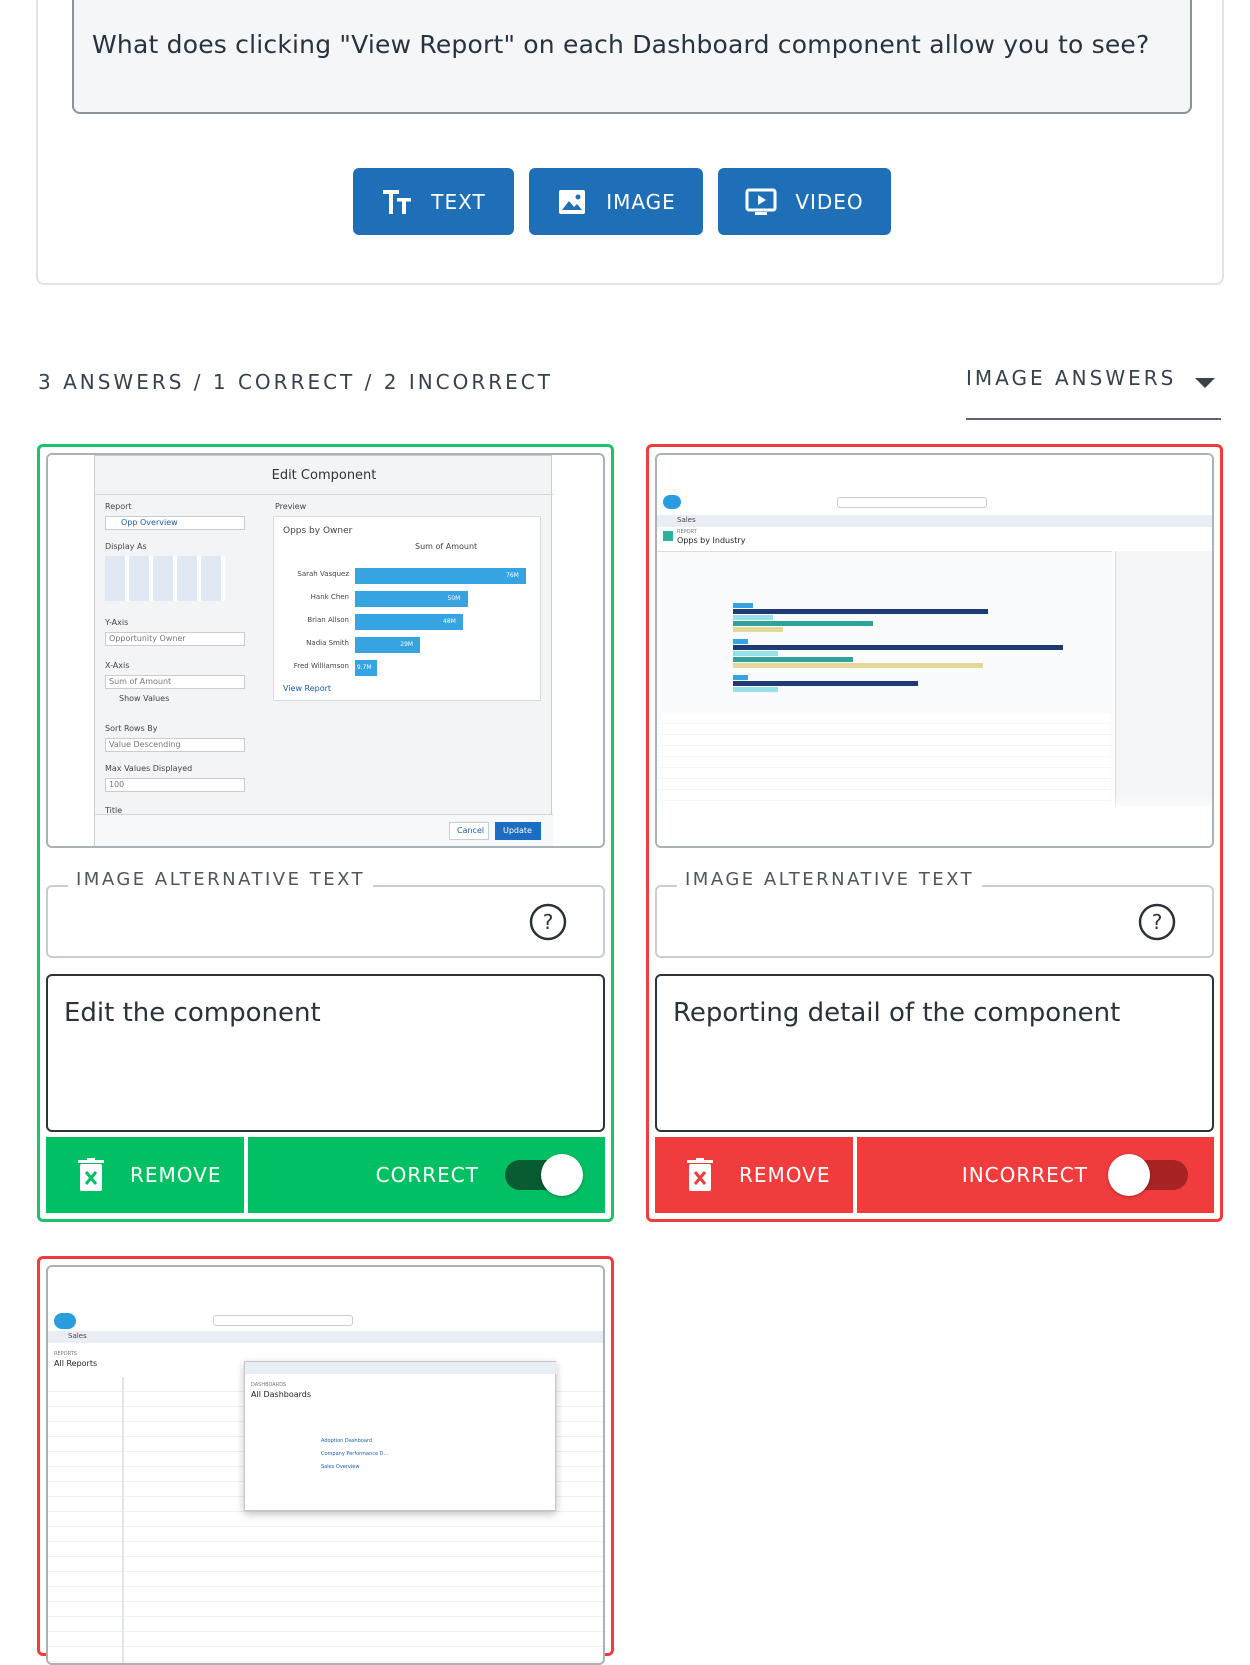  Describe the element at coordinates (327, 643) in the screenshot. I see `owner-label: Nadia Smith` at that location.